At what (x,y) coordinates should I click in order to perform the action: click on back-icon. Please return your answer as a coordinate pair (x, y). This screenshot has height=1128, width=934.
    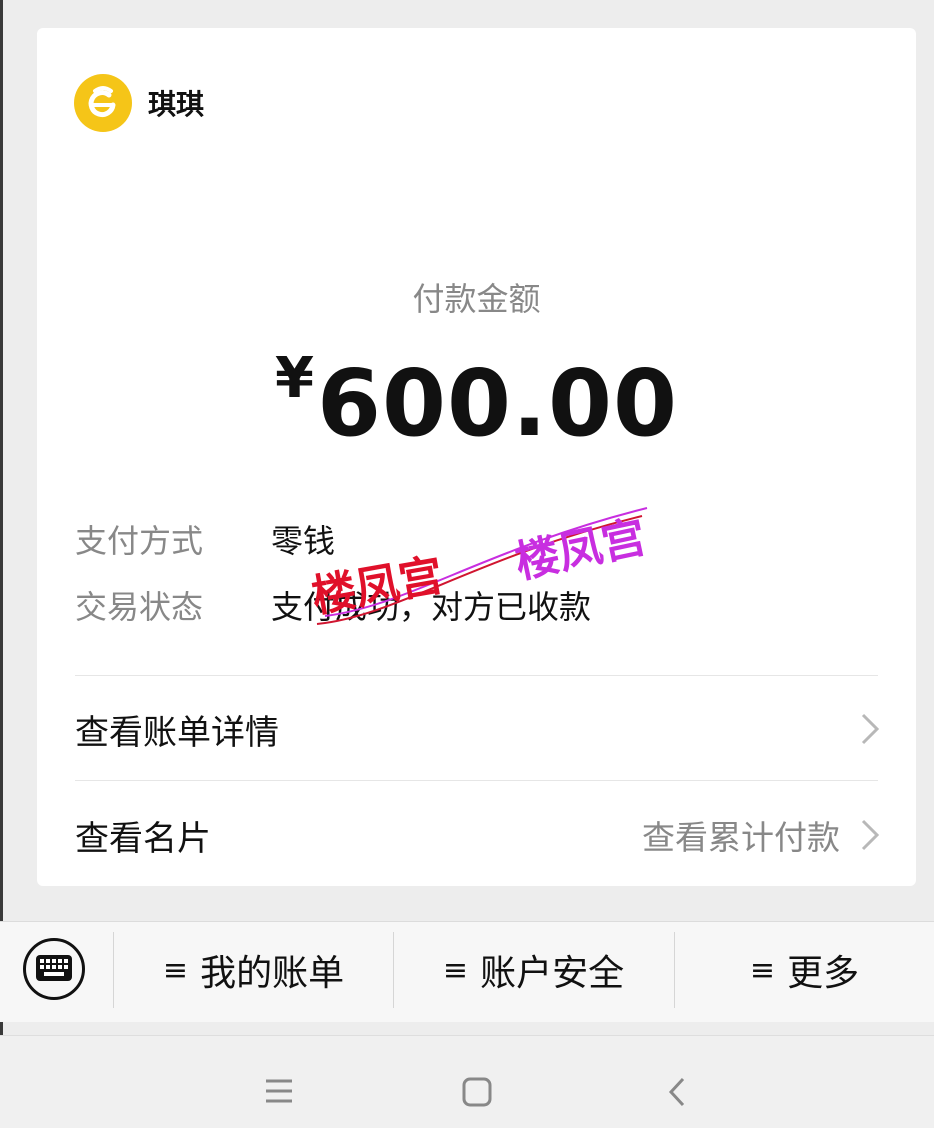
    Looking at the image, I should click on (677, 1092).